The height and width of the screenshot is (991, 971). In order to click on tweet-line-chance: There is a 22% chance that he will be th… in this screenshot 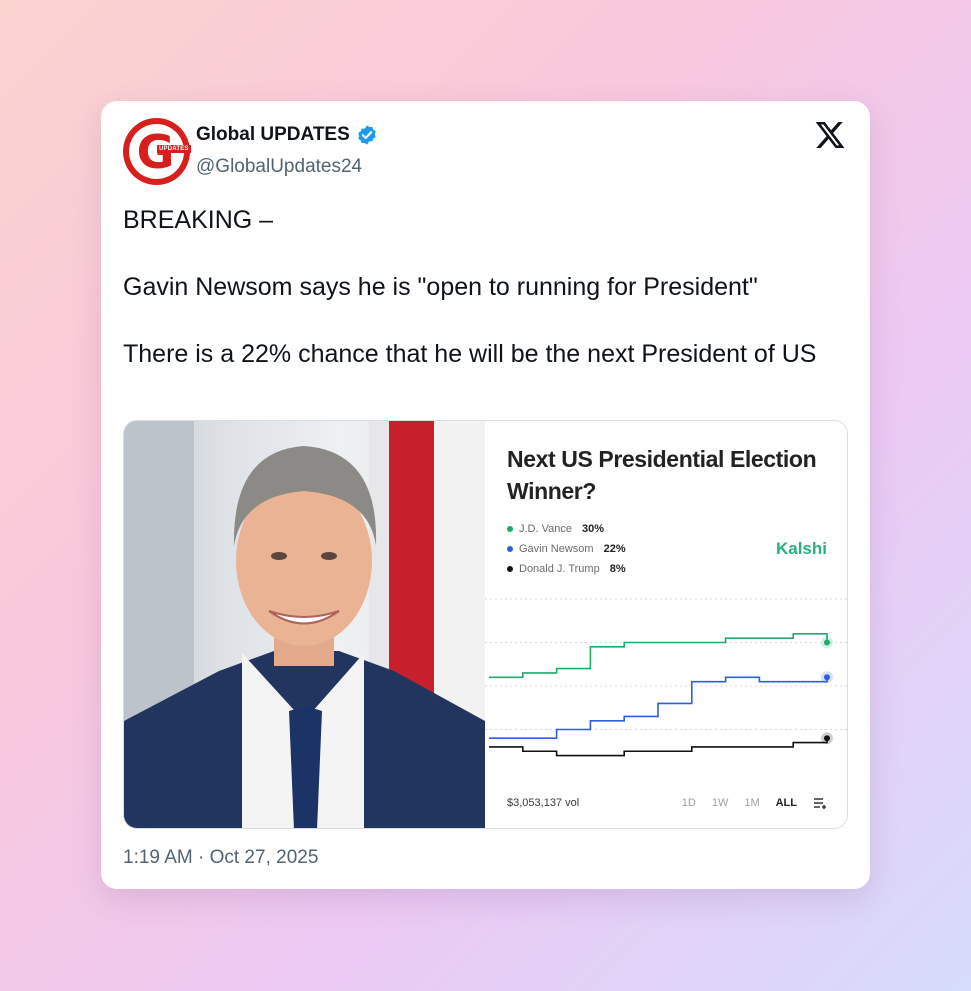, I will do `click(470, 354)`.